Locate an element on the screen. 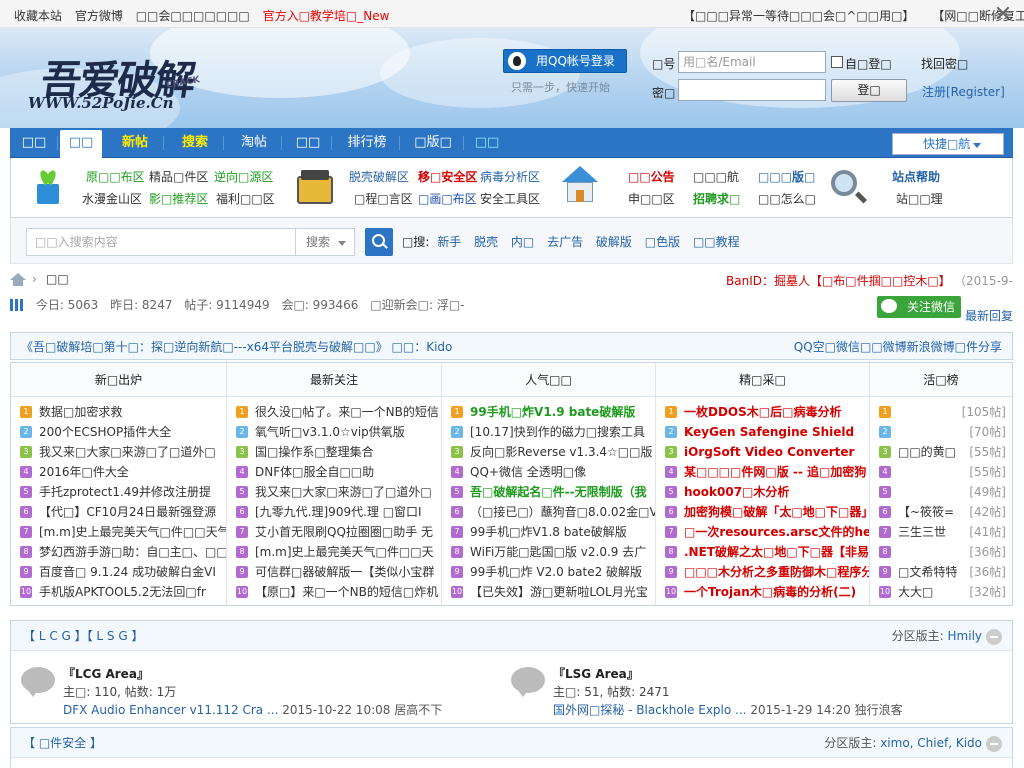 This screenshot has width=1024, height=768. thread-title: WiFi万能□匙国□版 v2.0.9 去广 is located at coordinates (558, 552).